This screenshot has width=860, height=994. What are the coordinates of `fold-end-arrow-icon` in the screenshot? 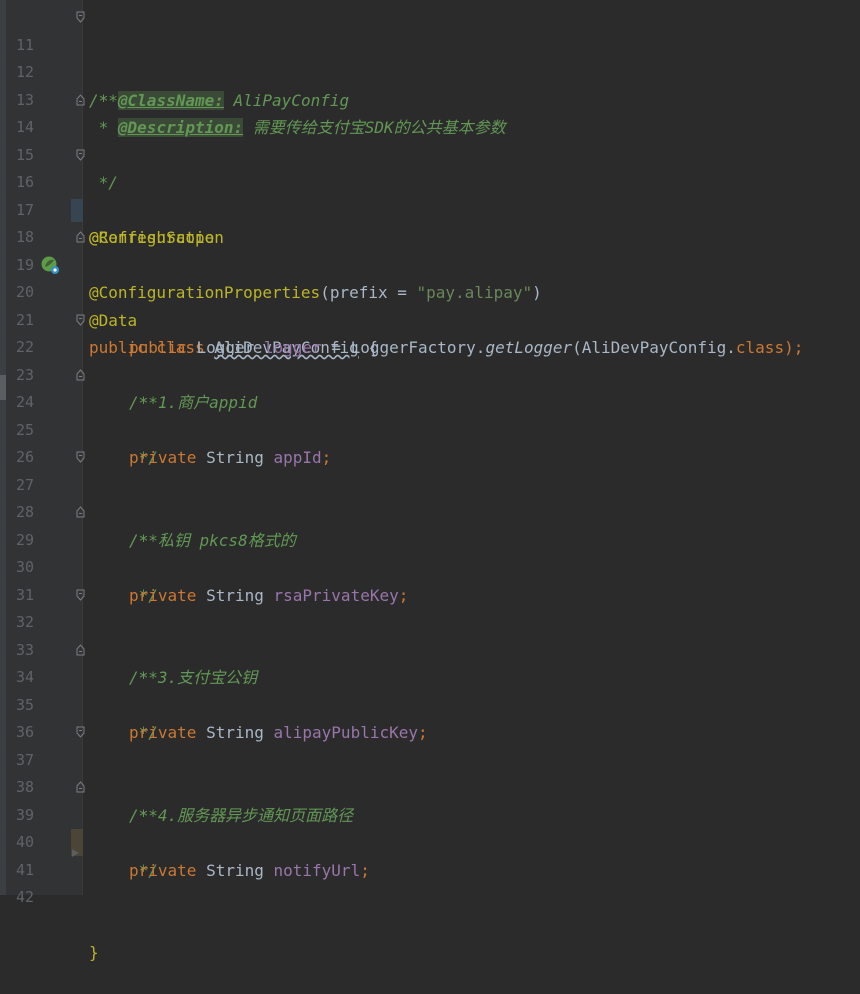 It's located at (75, 853).